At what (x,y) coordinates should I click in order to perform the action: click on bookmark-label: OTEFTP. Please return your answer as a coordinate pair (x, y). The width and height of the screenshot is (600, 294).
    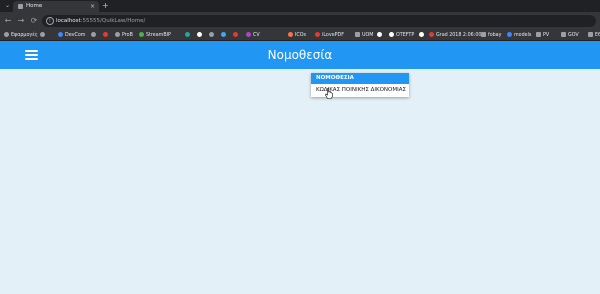
    Looking at the image, I should click on (405, 35).